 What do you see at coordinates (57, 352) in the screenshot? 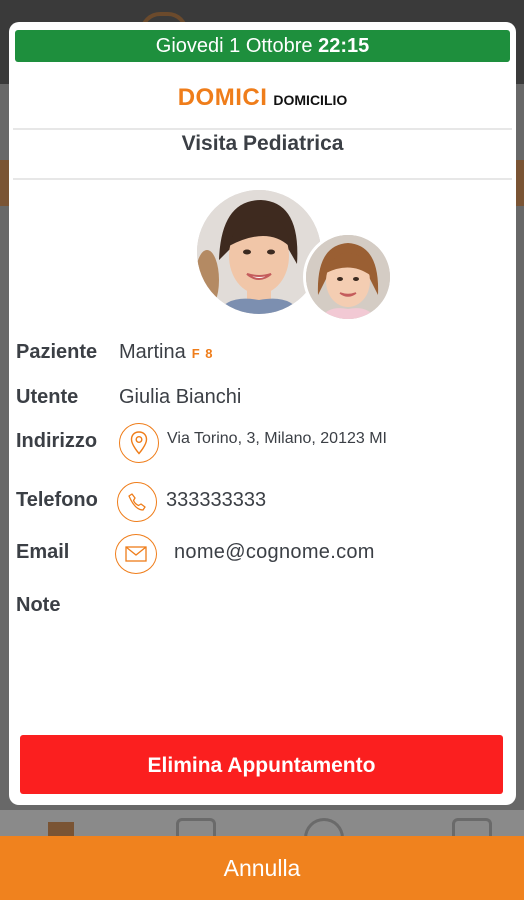
I see `patient-label: Paziente` at bounding box center [57, 352].